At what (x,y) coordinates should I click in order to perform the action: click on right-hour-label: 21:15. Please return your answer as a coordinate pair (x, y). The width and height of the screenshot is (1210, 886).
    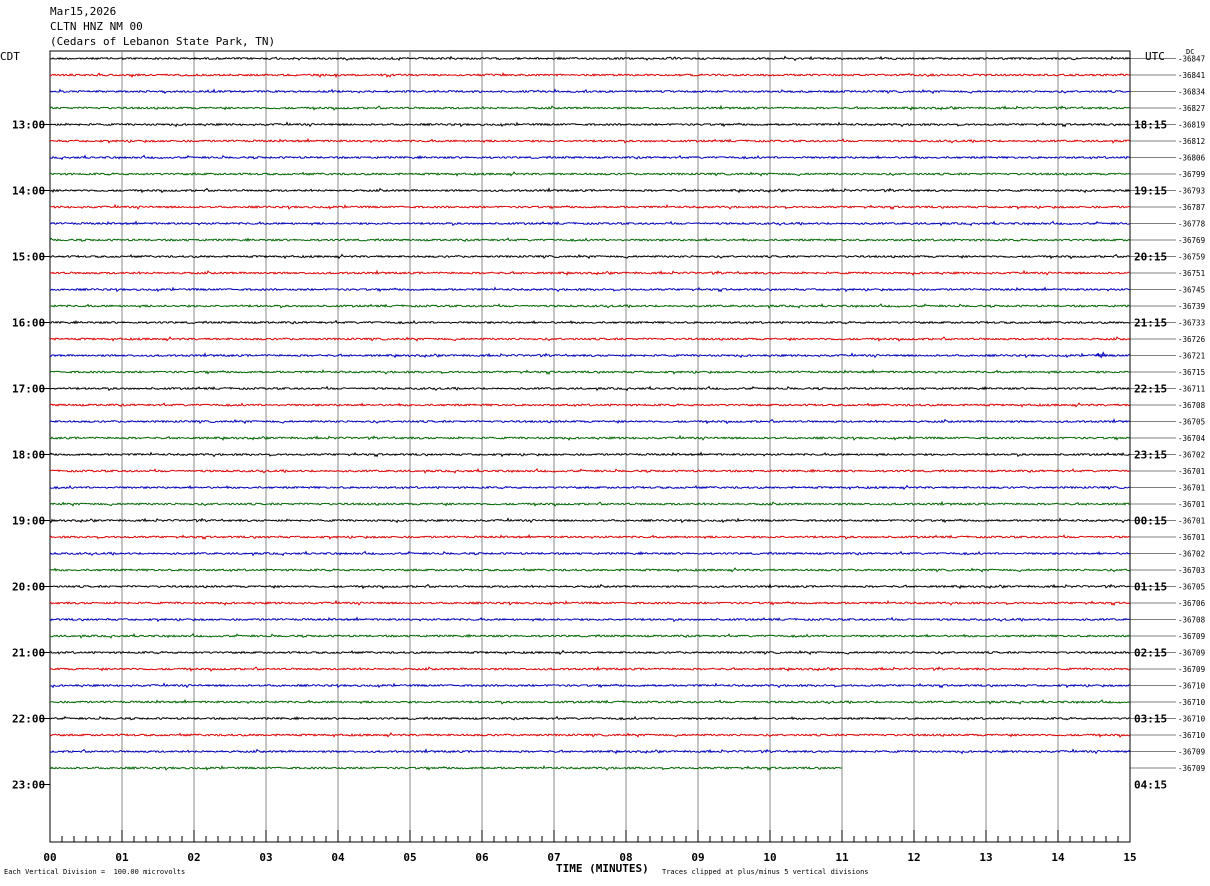
    Looking at the image, I should click on (1150, 323).